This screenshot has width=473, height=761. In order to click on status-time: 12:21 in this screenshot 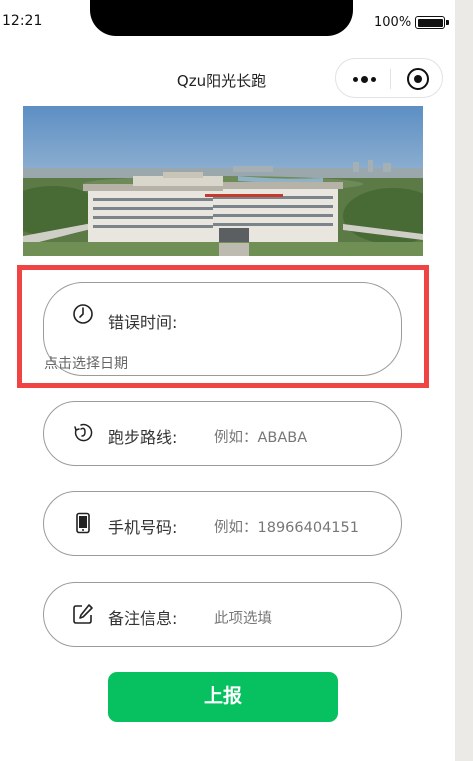, I will do `click(22, 21)`.